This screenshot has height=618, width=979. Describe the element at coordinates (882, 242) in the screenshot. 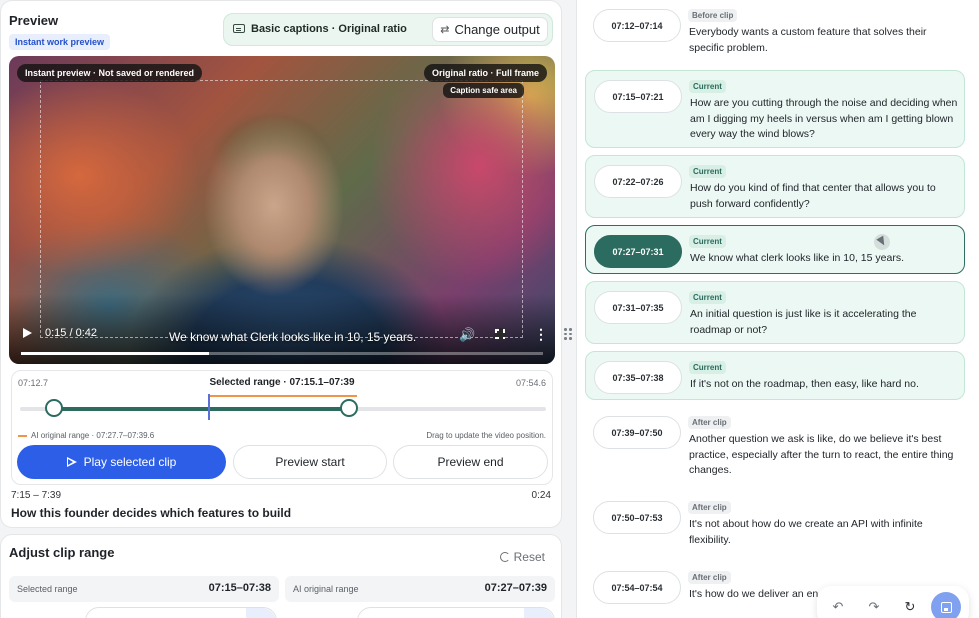

I see `cursor-icon` at that location.